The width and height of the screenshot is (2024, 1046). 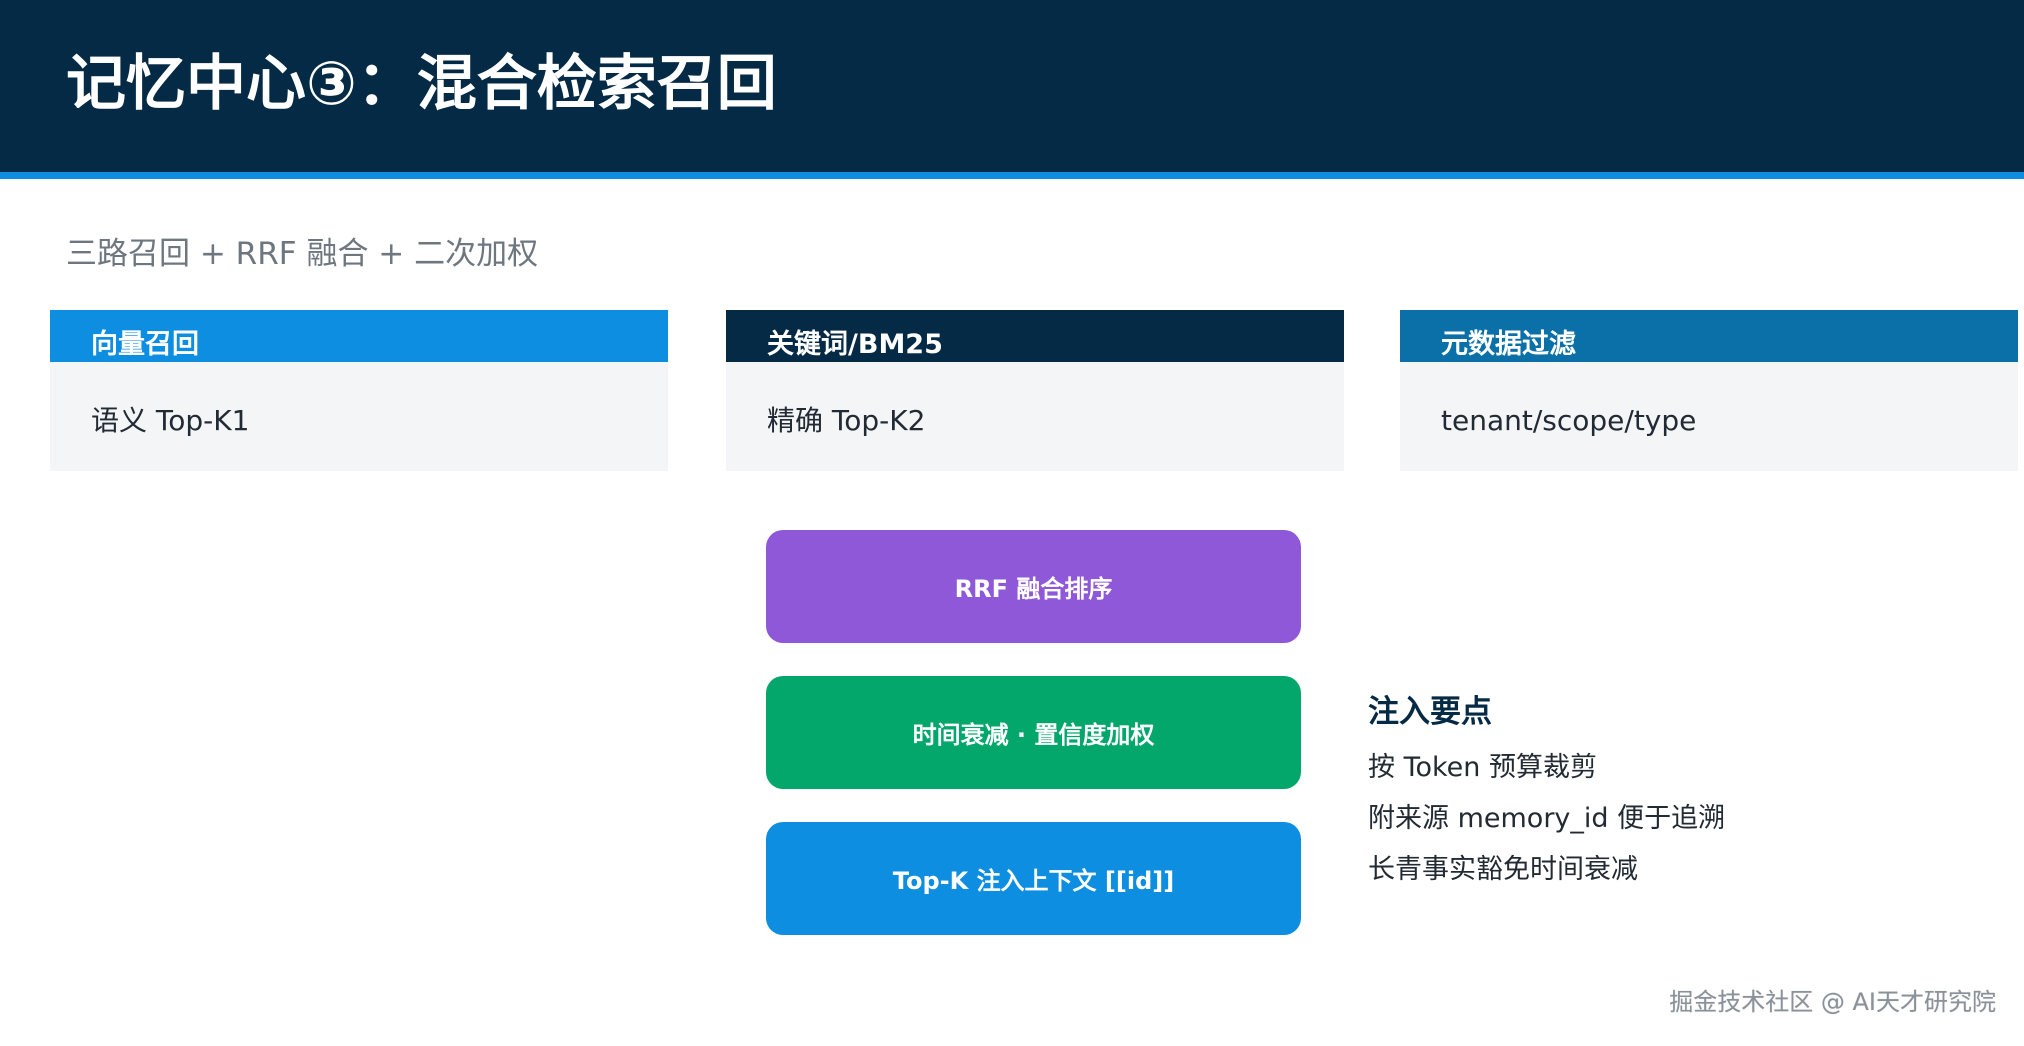 What do you see at coordinates (302, 254) in the screenshot?
I see `page-subtitle: 三路召回 + RRF 融合 + 二次加权` at bounding box center [302, 254].